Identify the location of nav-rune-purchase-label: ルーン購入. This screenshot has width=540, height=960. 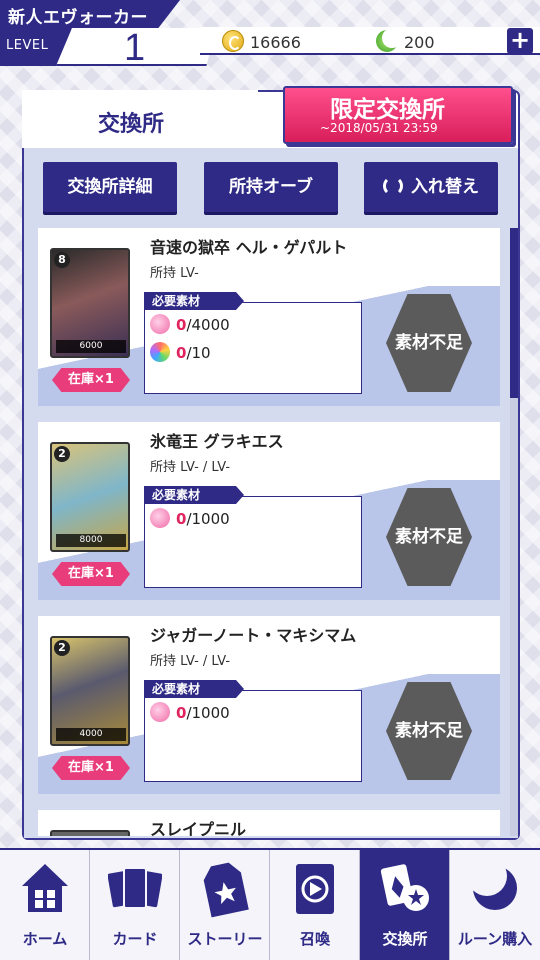
(495, 939).